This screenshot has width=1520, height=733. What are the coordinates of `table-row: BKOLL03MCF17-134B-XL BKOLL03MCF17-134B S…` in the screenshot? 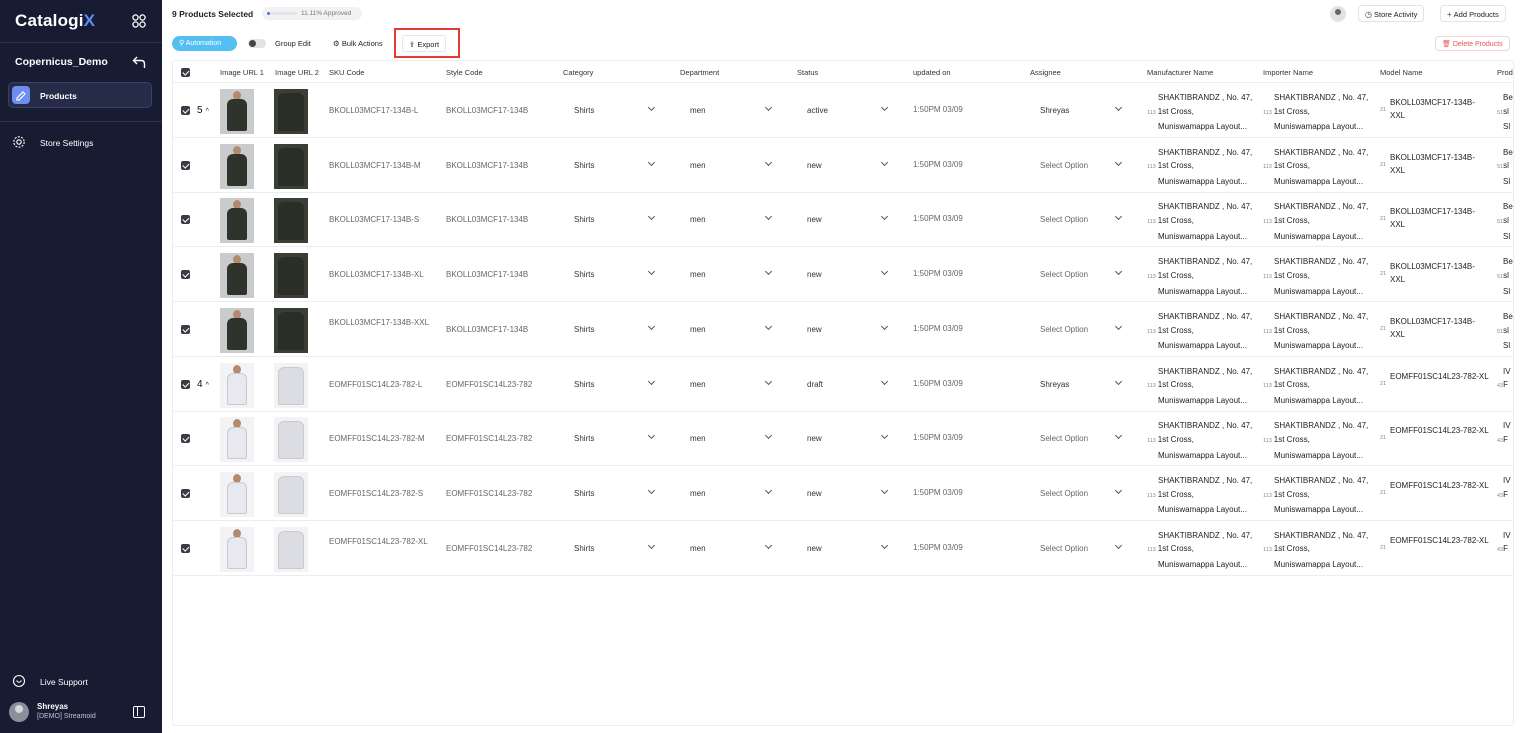 It's located at (843, 275).